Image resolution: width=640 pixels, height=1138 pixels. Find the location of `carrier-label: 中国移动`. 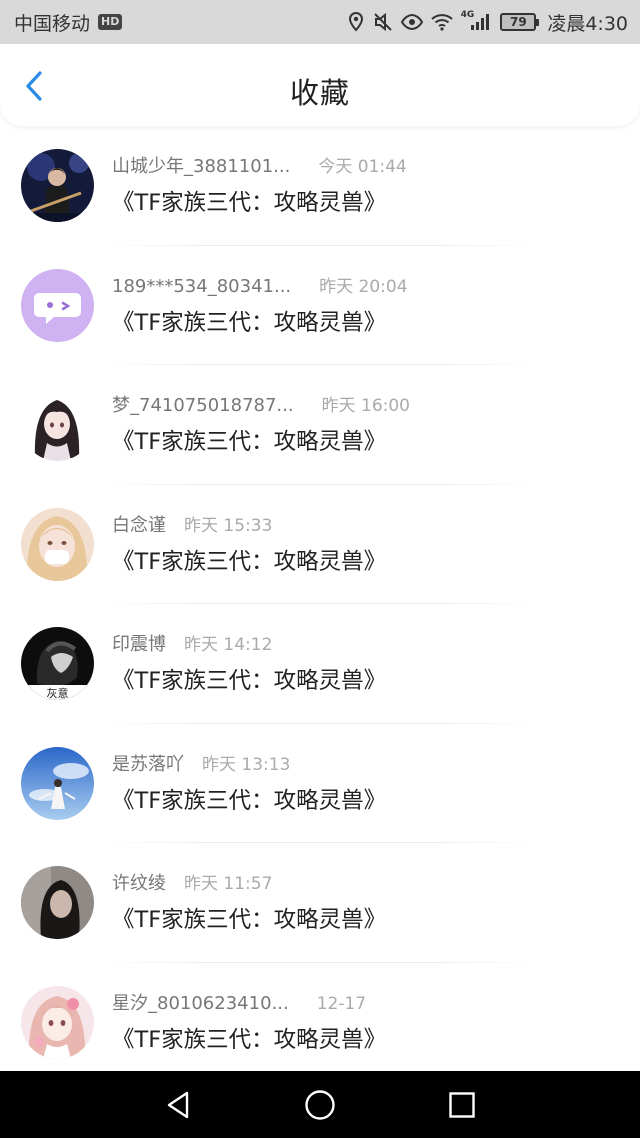

carrier-label: 中国移动 is located at coordinates (52, 23).